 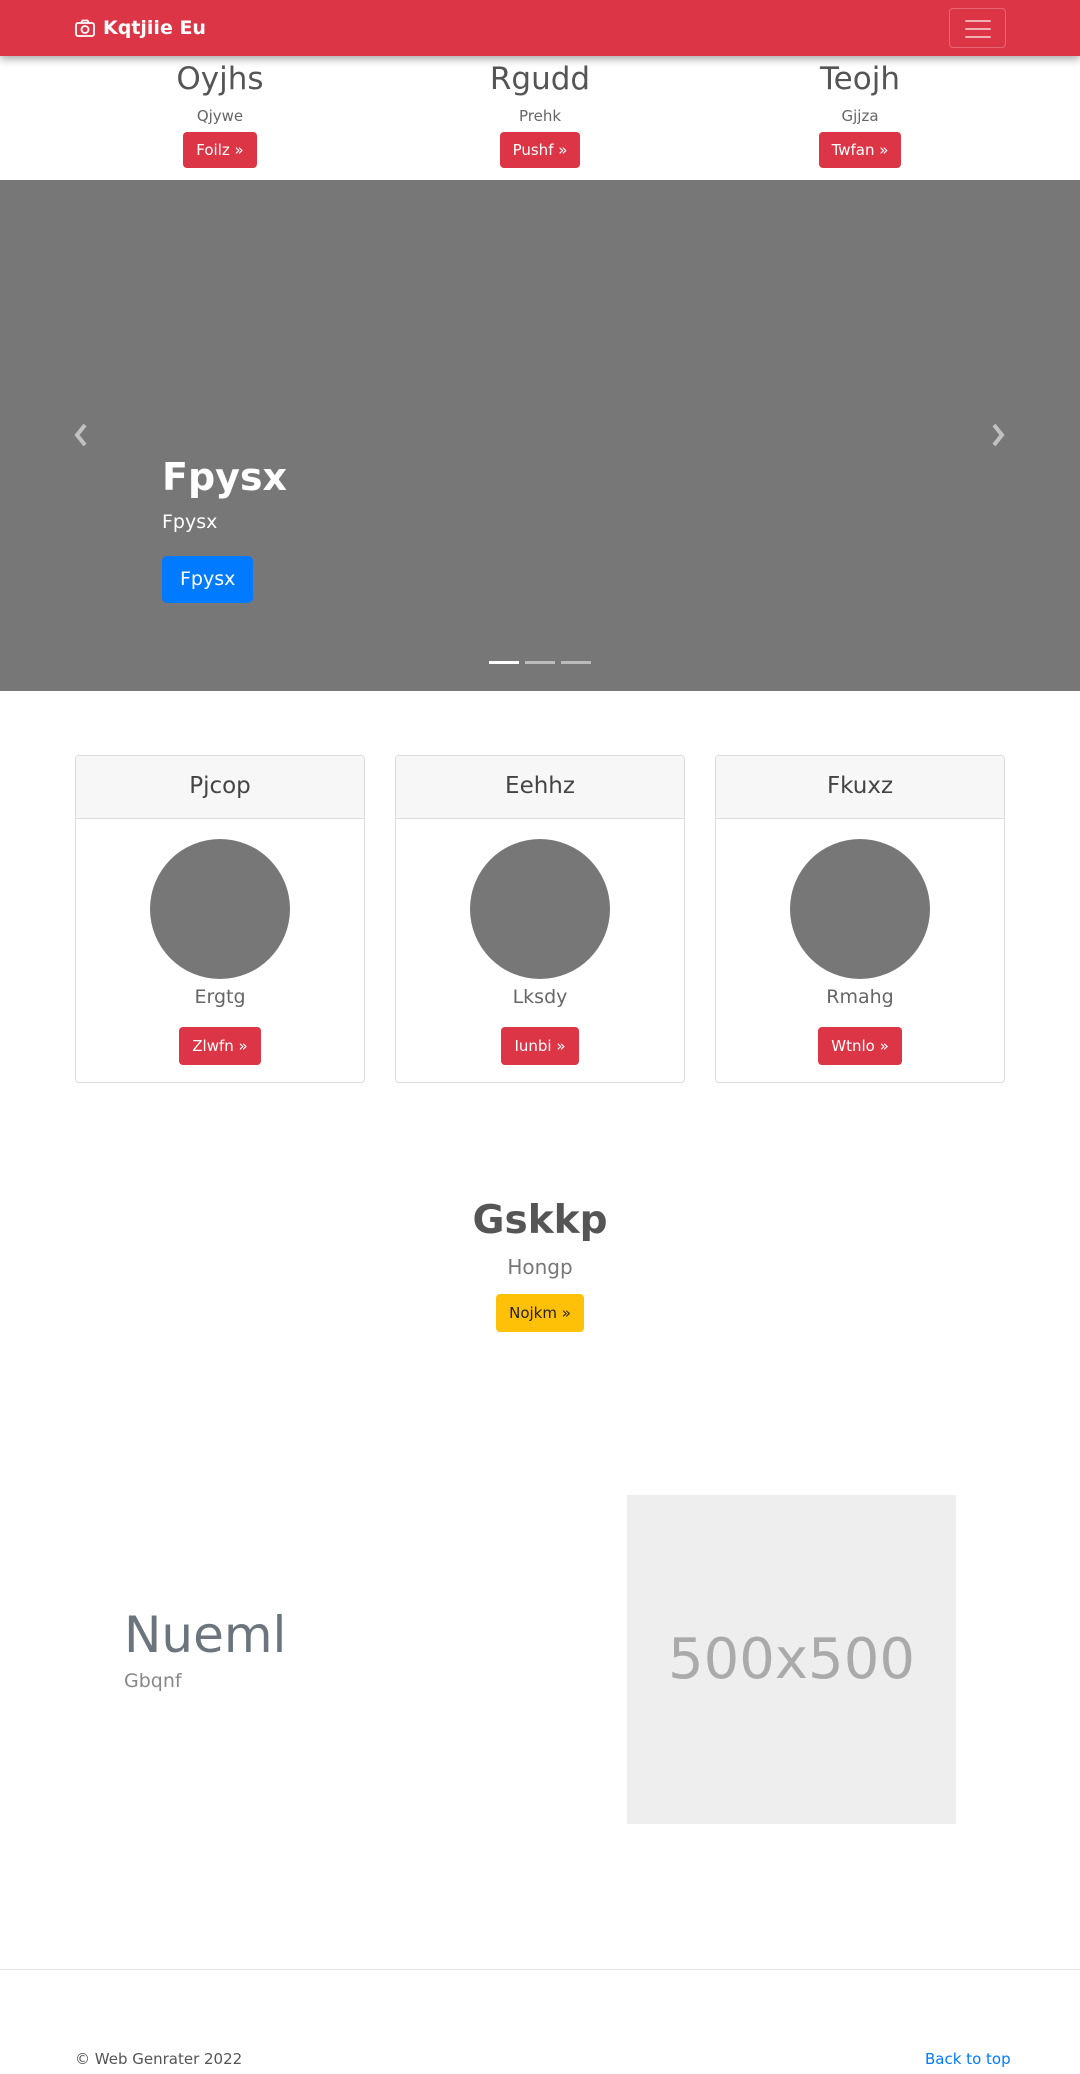 I want to click on card-text: Rmahg, so click(x=860, y=997).